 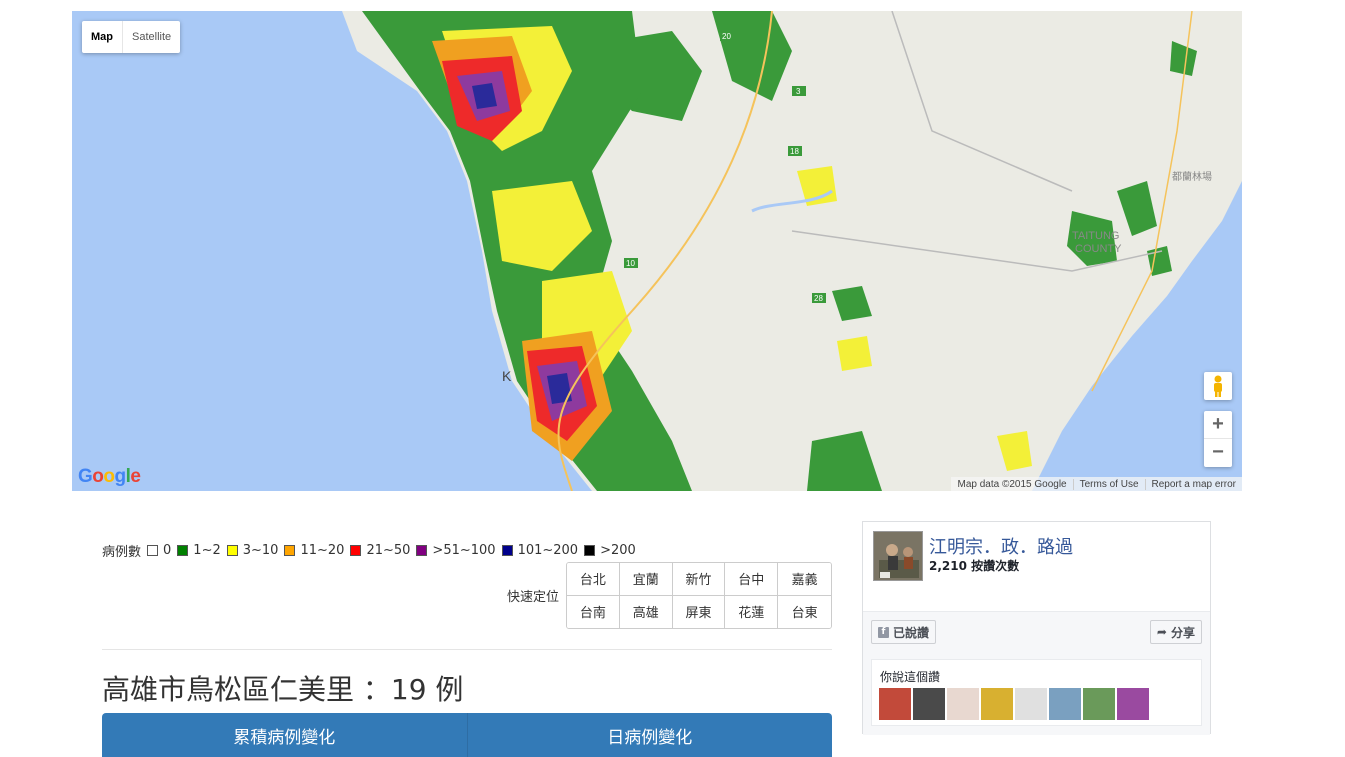 What do you see at coordinates (1193, 484) in the screenshot?
I see `report-map-error-link: Report a map error` at bounding box center [1193, 484].